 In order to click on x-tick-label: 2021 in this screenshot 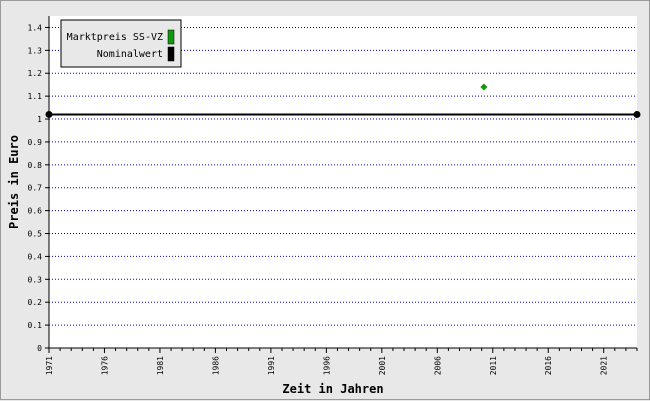, I will do `click(604, 365)`.